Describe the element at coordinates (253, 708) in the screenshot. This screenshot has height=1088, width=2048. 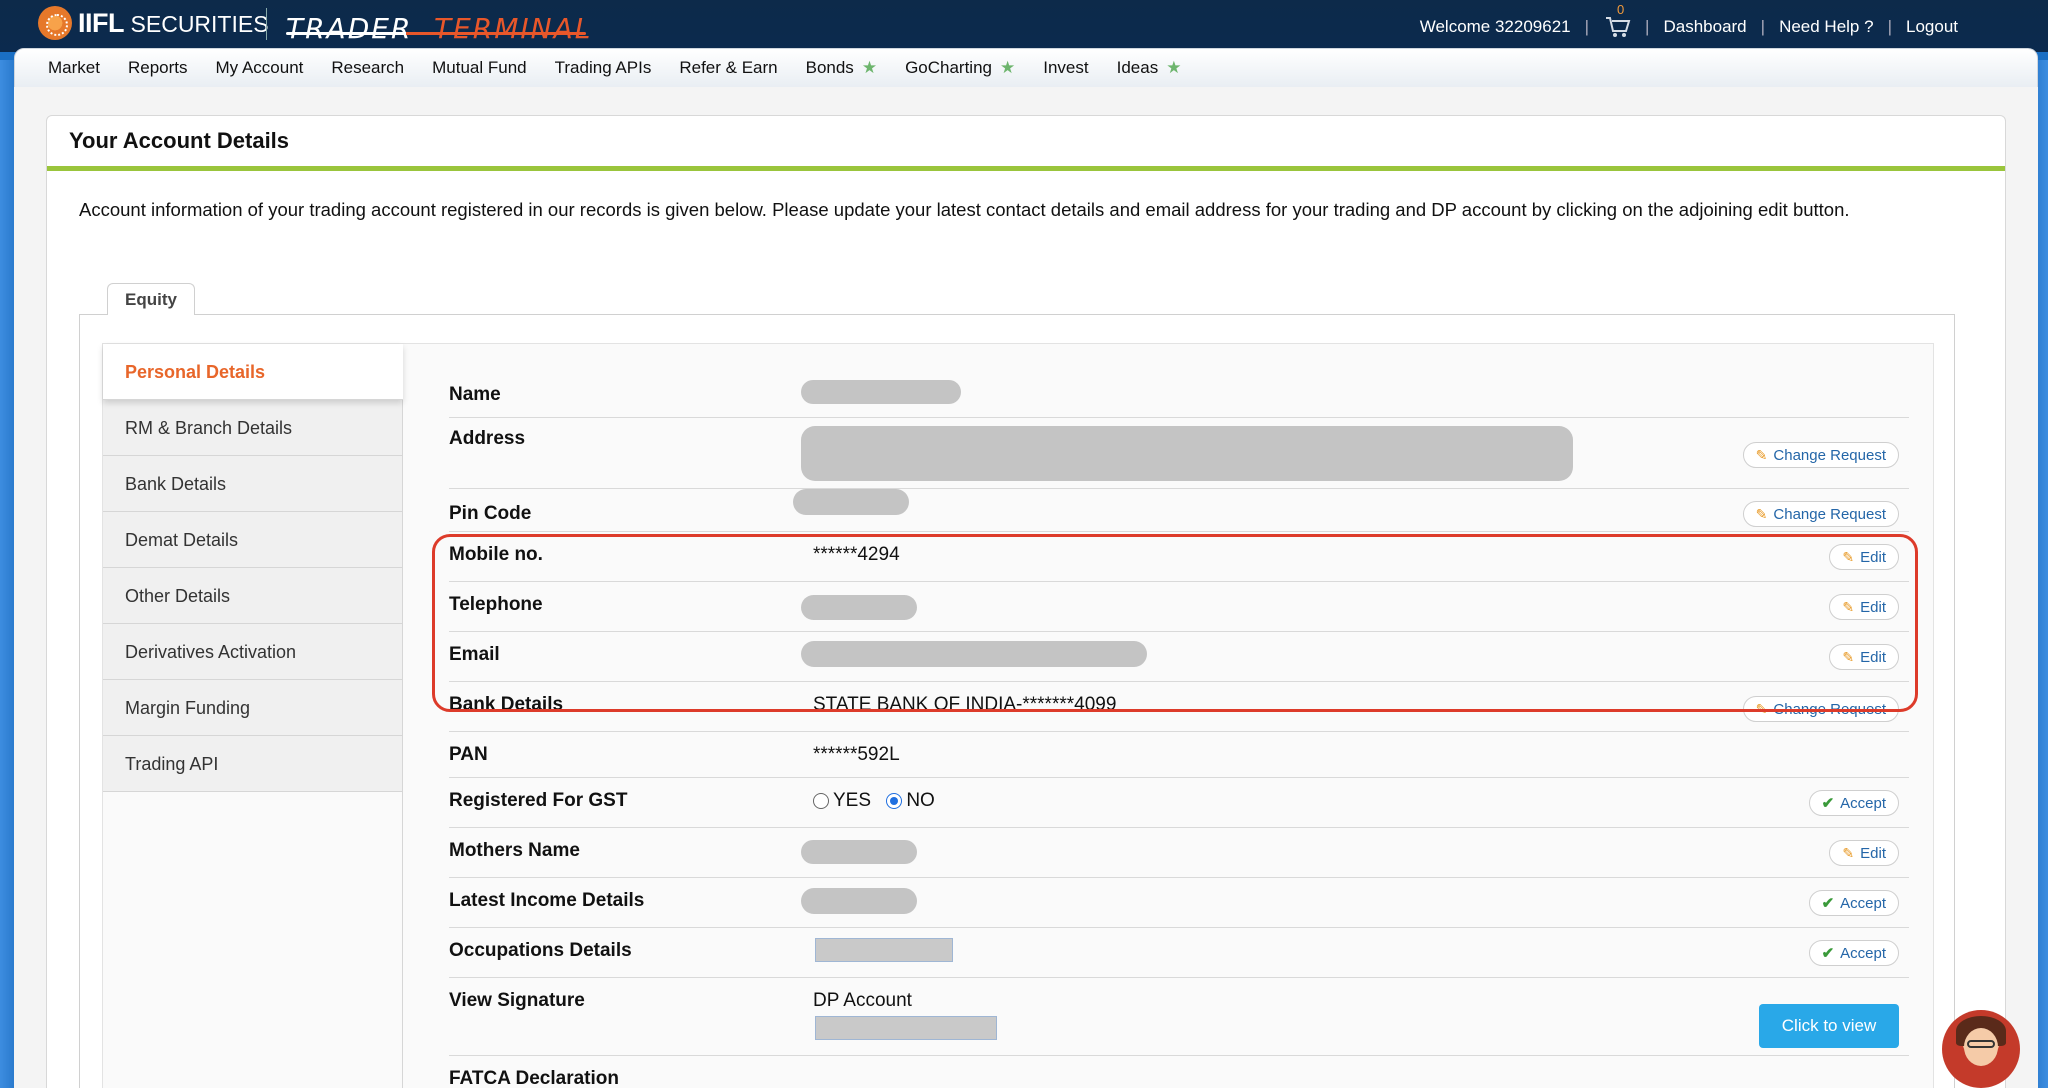
I see `sidebar-item-margin-funding: Margin Funding` at that location.